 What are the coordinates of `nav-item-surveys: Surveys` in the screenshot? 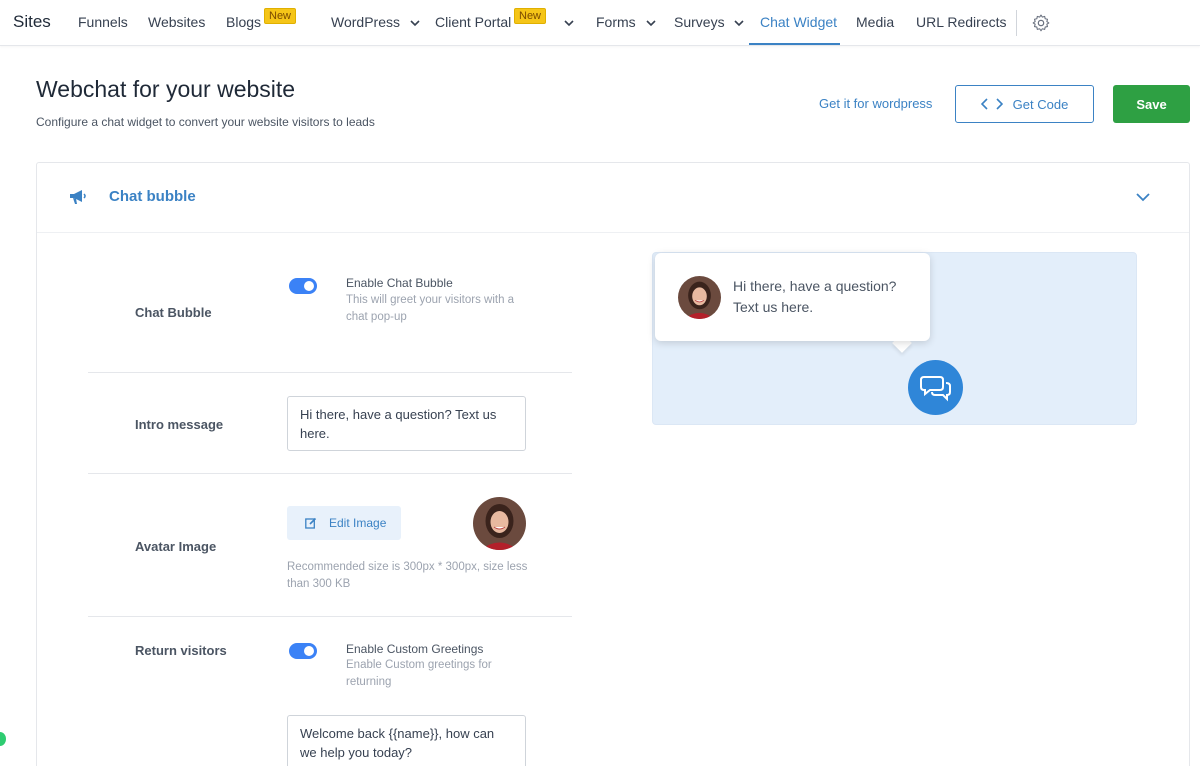 It's located at (709, 22).